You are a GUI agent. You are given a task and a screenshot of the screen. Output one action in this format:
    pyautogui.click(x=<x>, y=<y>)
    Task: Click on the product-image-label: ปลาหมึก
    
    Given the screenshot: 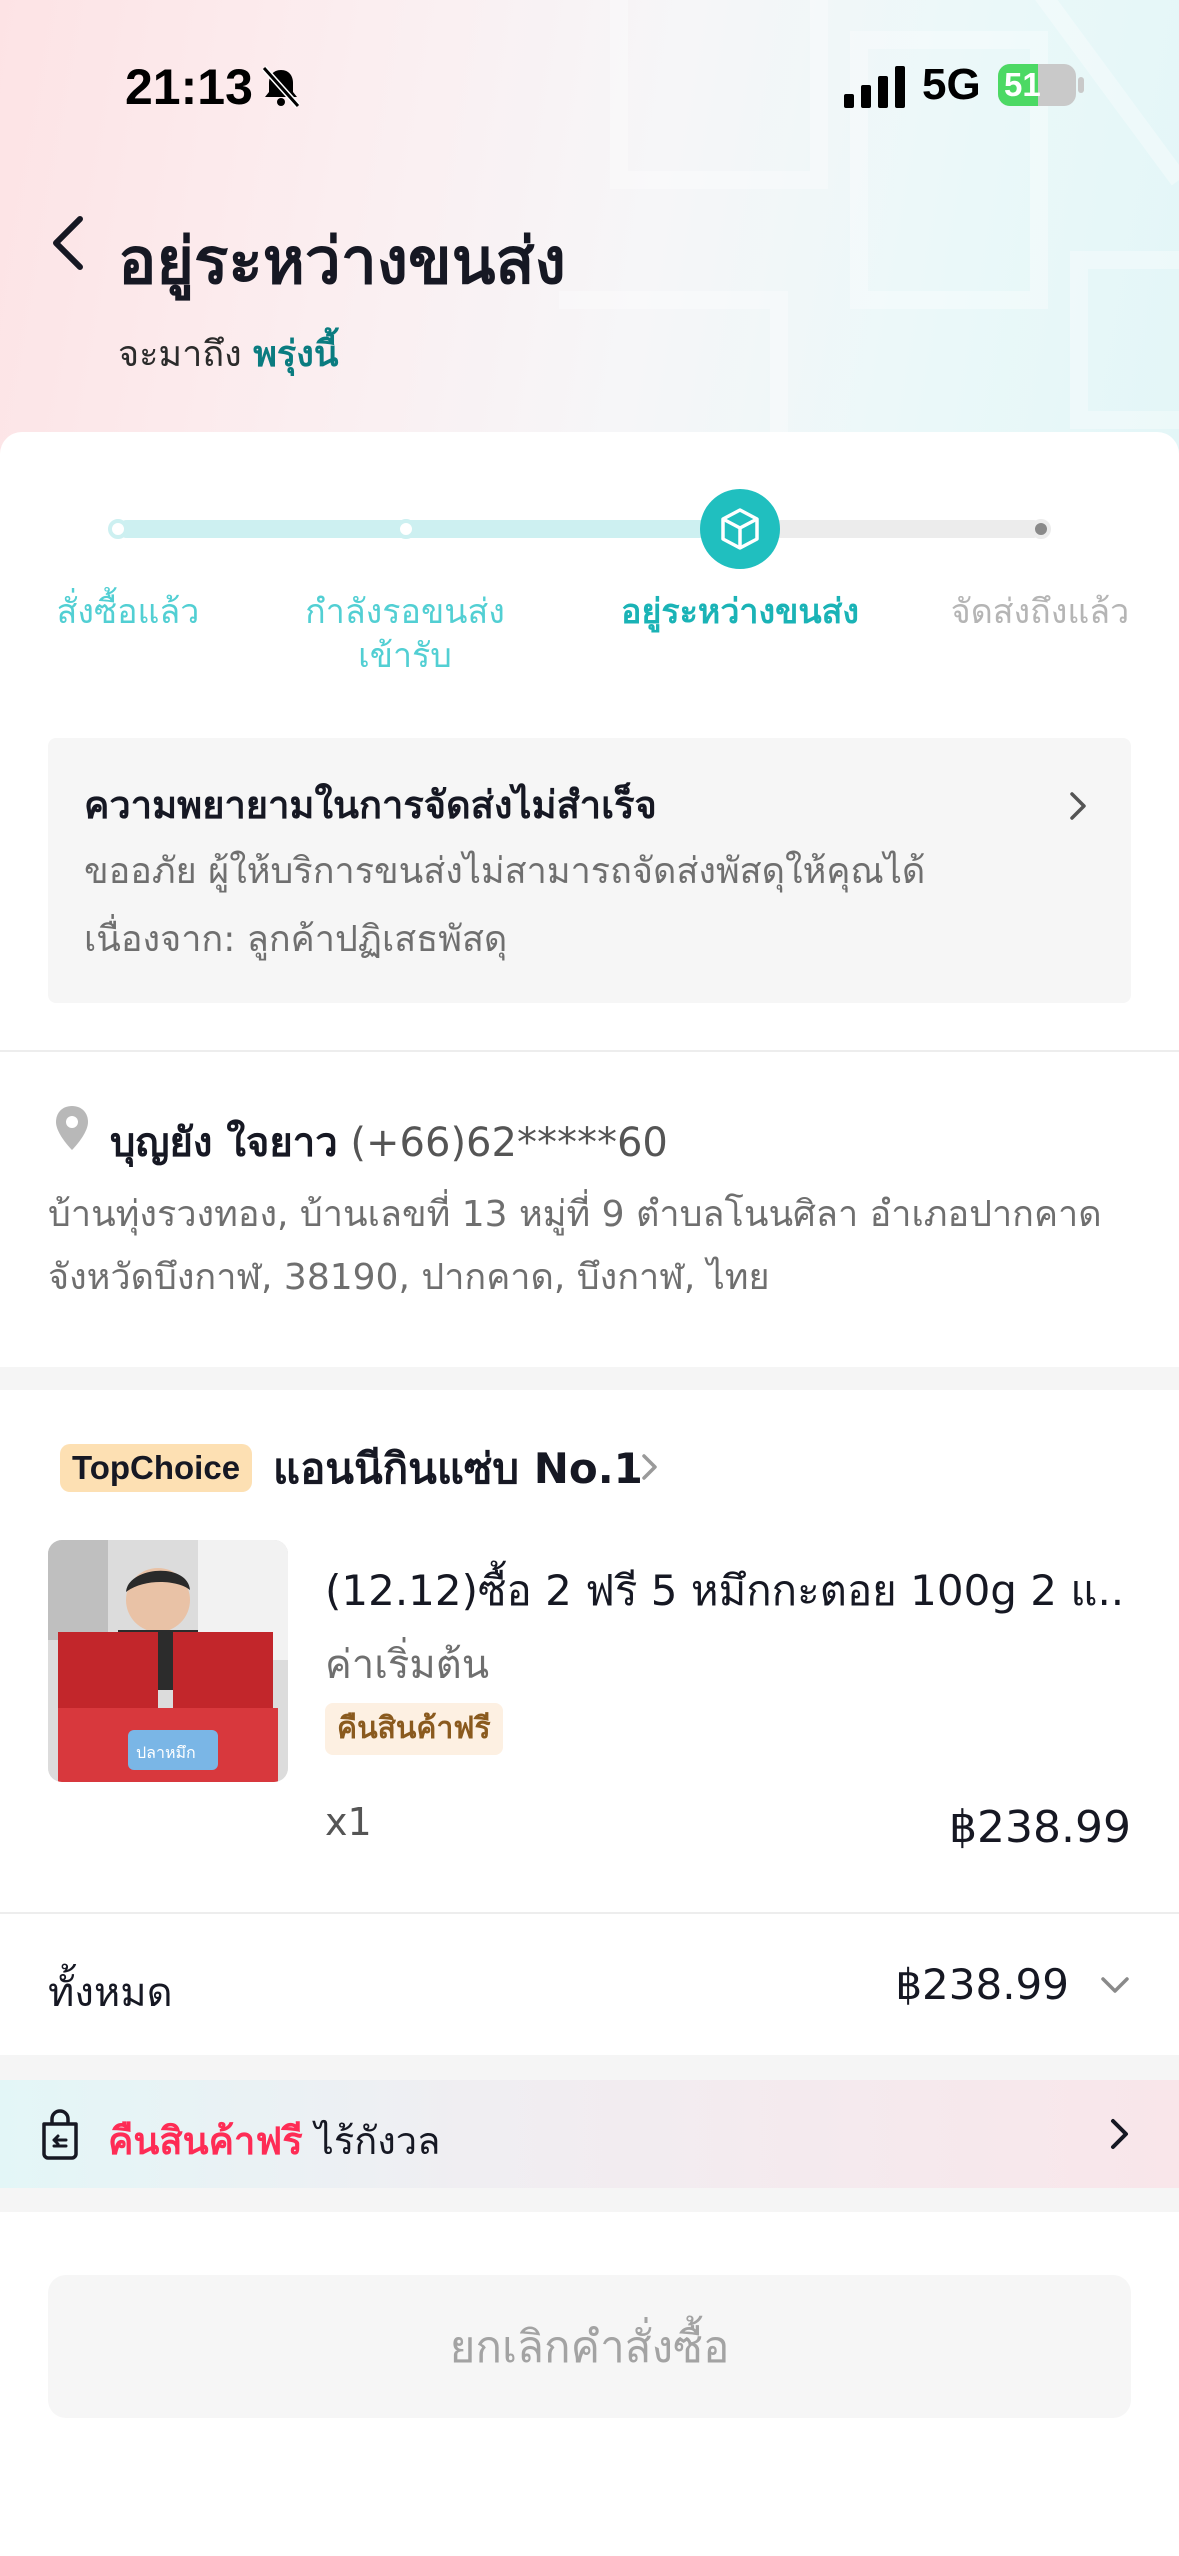 What is the action you would take?
    pyautogui.click(x=166, y=1752)
    